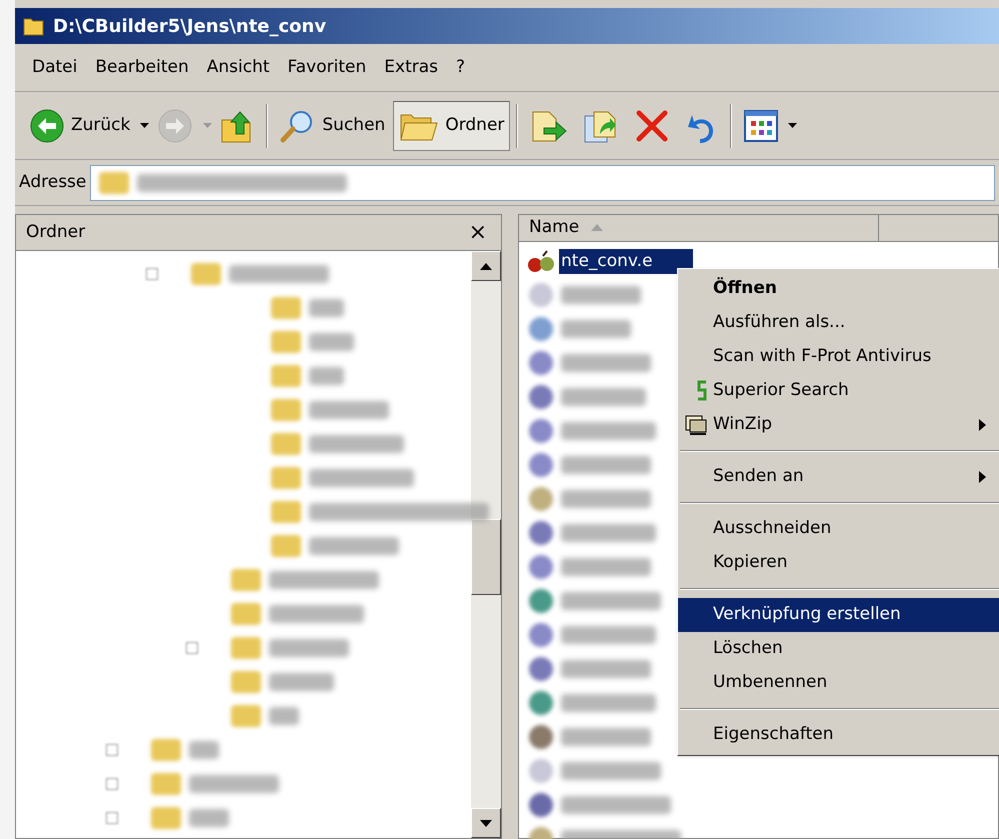 The width and height of the screenshot is (999, 839). Describe the element at coordinates (761, 126) in the screenshot. I see `views-icon` at that location.